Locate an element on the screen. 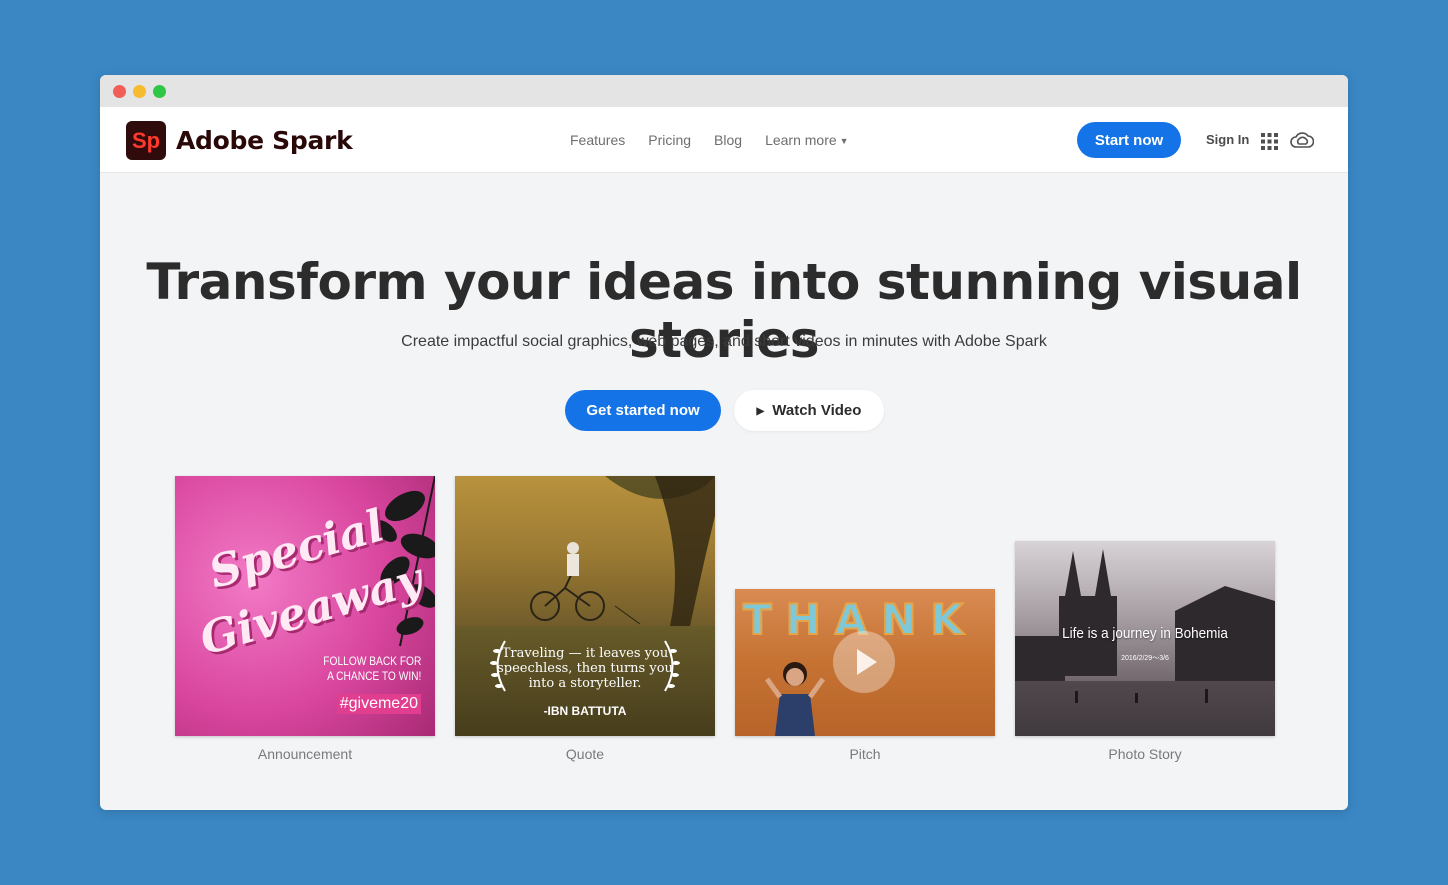 This screenshot has height=885, width=1448. announcement-follow-line-1: FOLLOW BACK FOR is located at coordinates (371, 661).